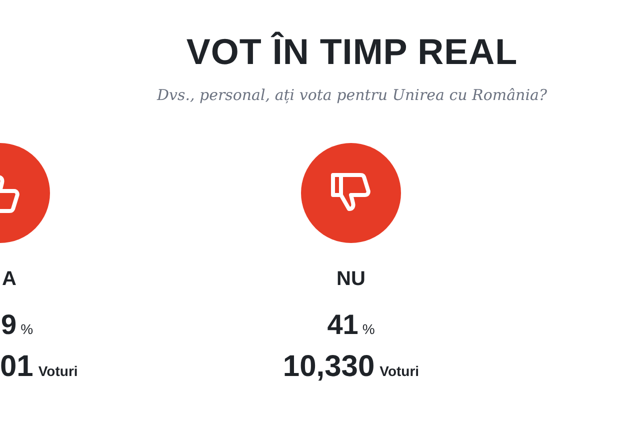  I want to click on option-label: A, so click(9, 279).